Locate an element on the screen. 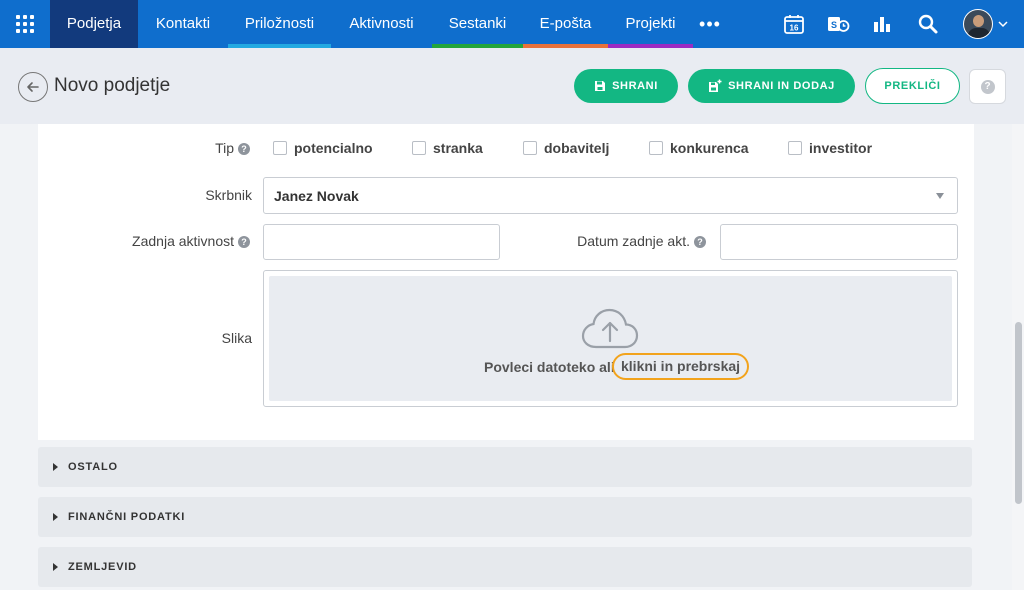 The height and width of the screenshot is (590, 1024). app-launcher-button is located at coordinates (25, 24).